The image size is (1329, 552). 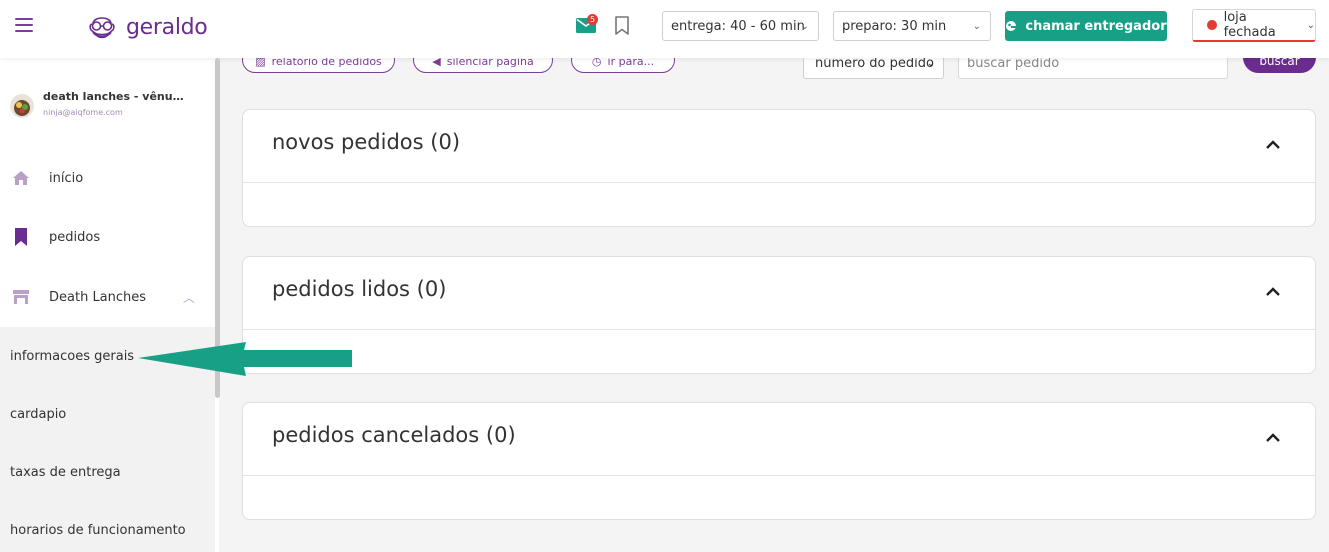 What do you see at coordinates (779, 146) in the screenshot?
I see `panel-header: novos pedidos (0)` at bounding box center [779, 146].